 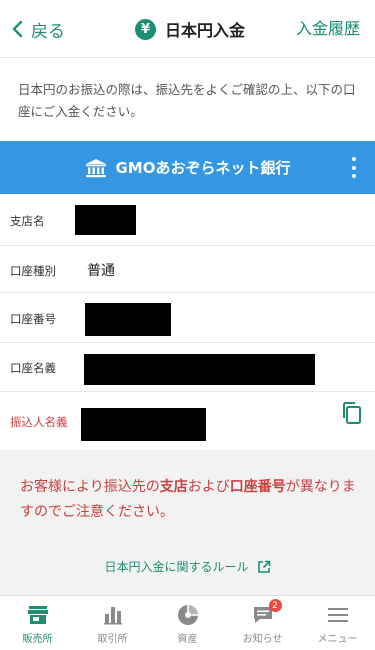 I want to click on back-label: 戻る, so click(x=48, y=31).